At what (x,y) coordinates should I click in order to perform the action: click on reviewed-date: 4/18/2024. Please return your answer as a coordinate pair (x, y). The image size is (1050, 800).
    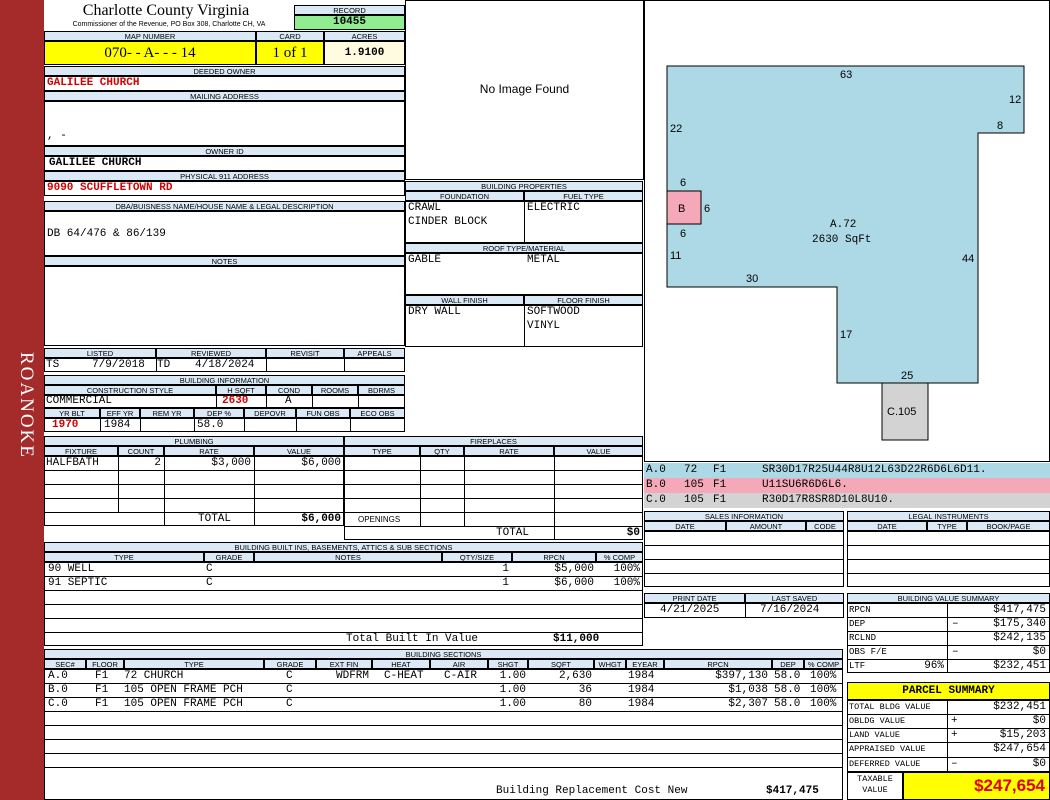
    Looking at the image, I should click on (225, 365).